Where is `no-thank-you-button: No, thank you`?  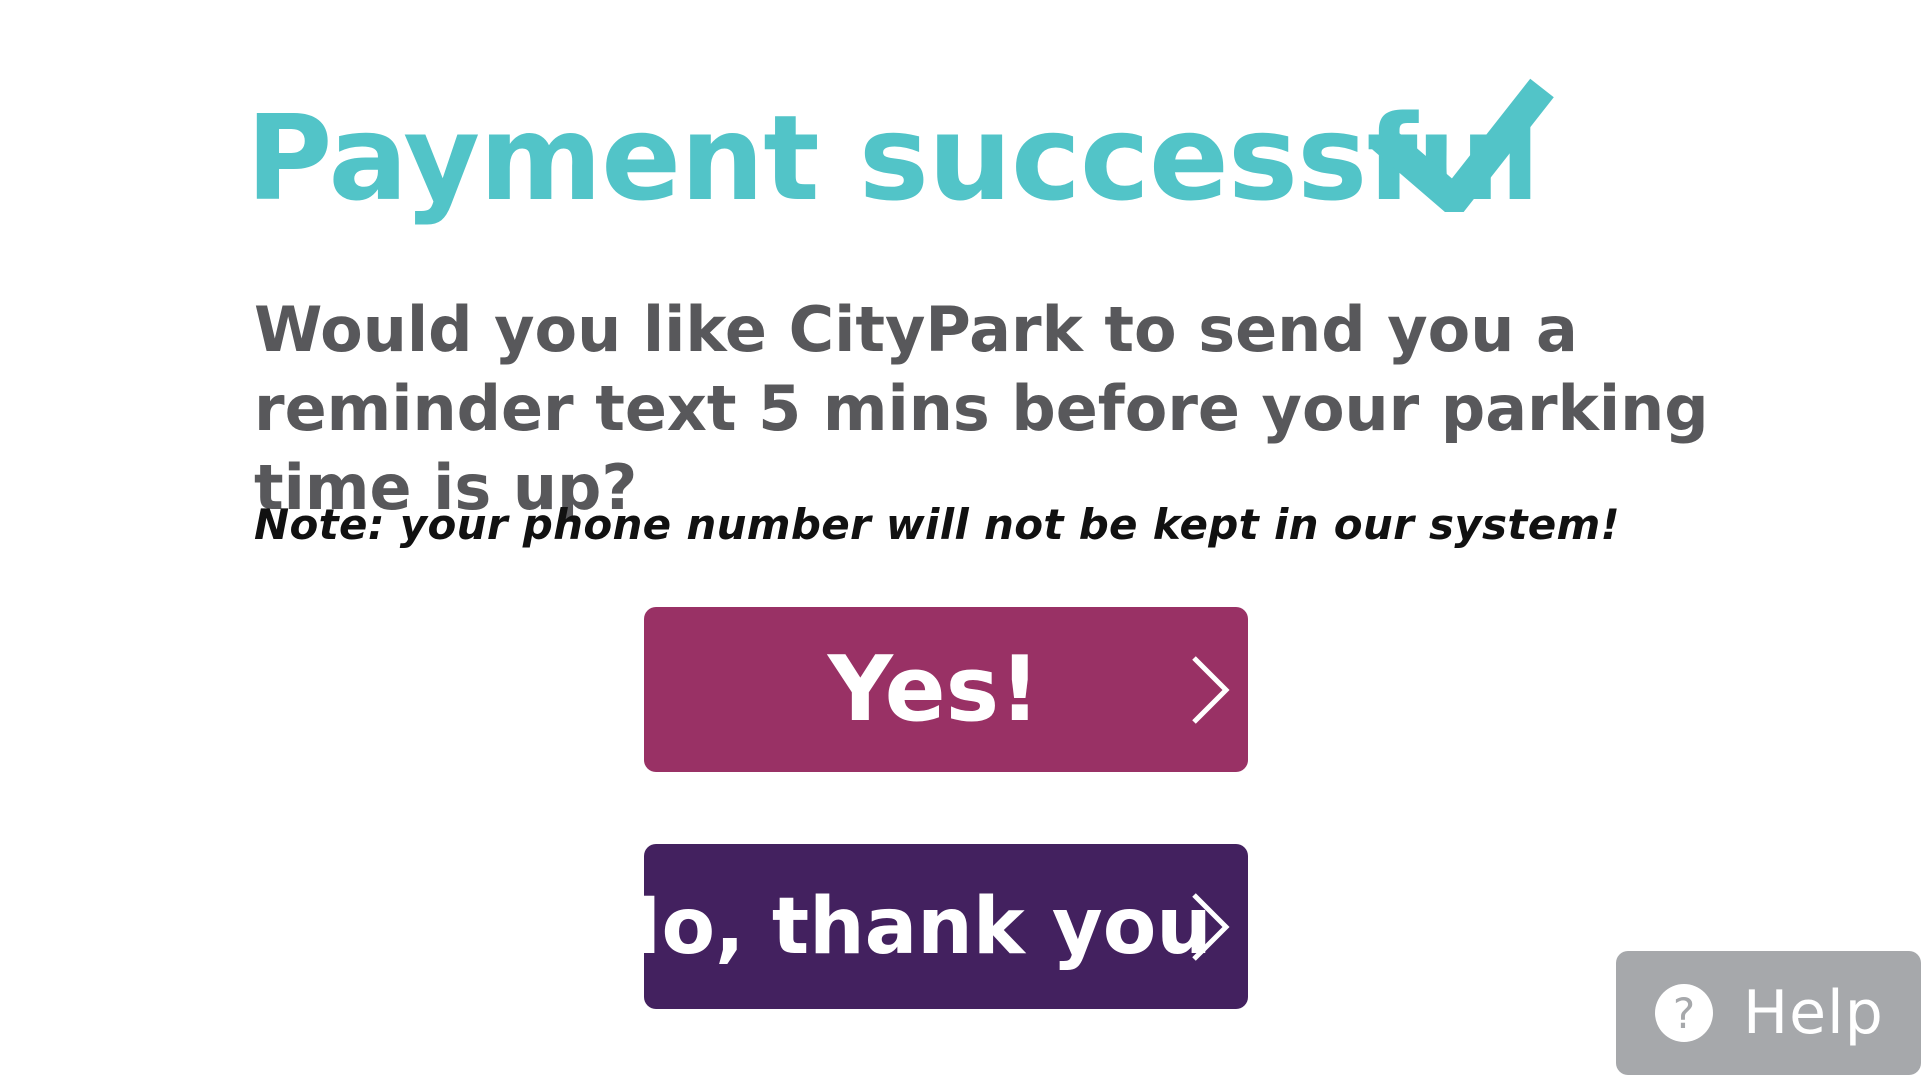 no-thank-you-button: No, thank you is located at coordinates (922, 926).